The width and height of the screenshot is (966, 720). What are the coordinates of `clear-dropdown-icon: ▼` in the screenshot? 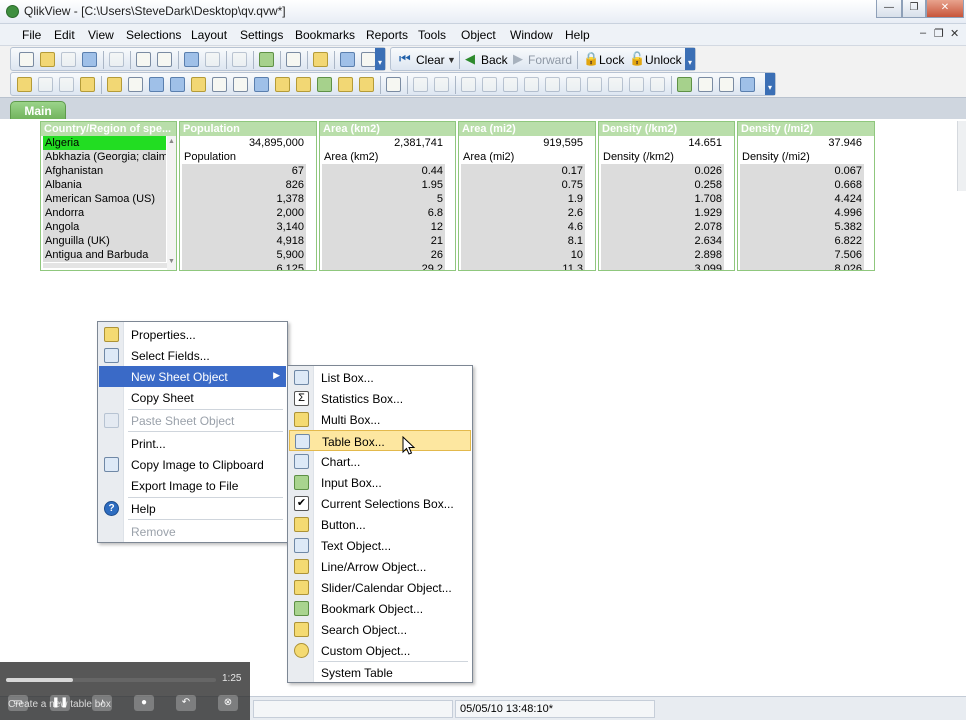 It's located at (451, 60).